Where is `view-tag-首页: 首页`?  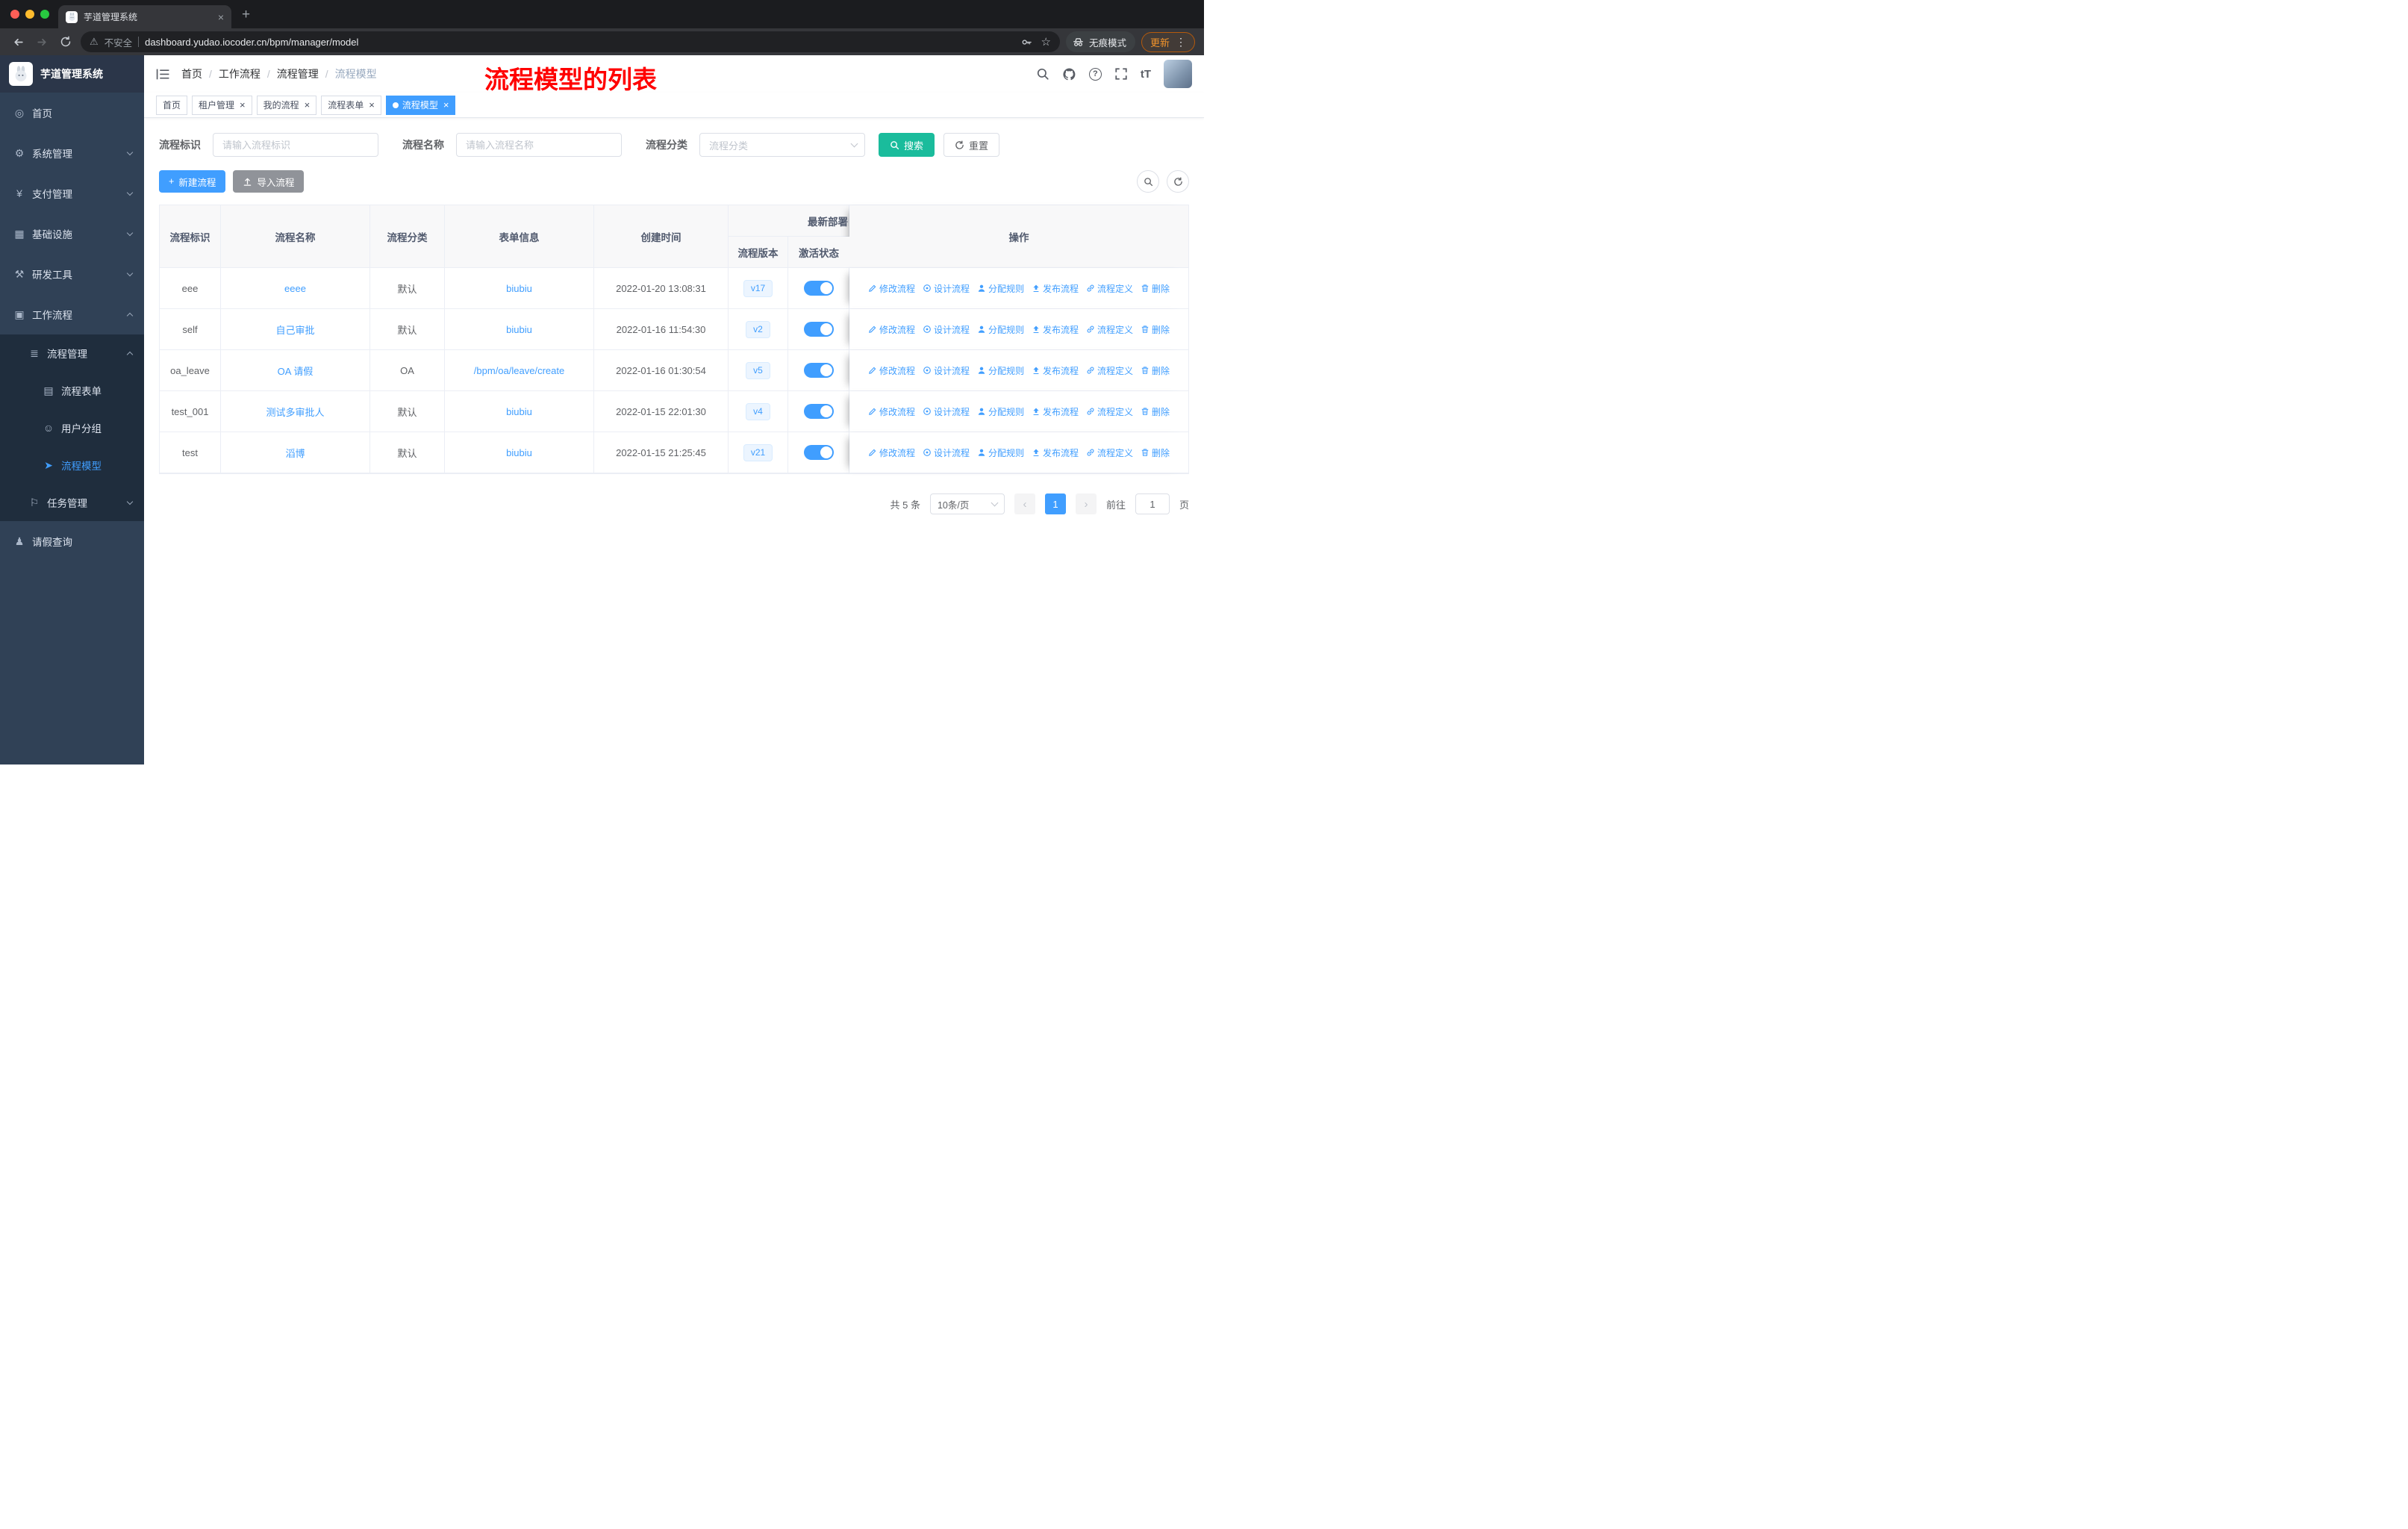
view-tag-首页: 首页 is located at coordinates (172, 105).